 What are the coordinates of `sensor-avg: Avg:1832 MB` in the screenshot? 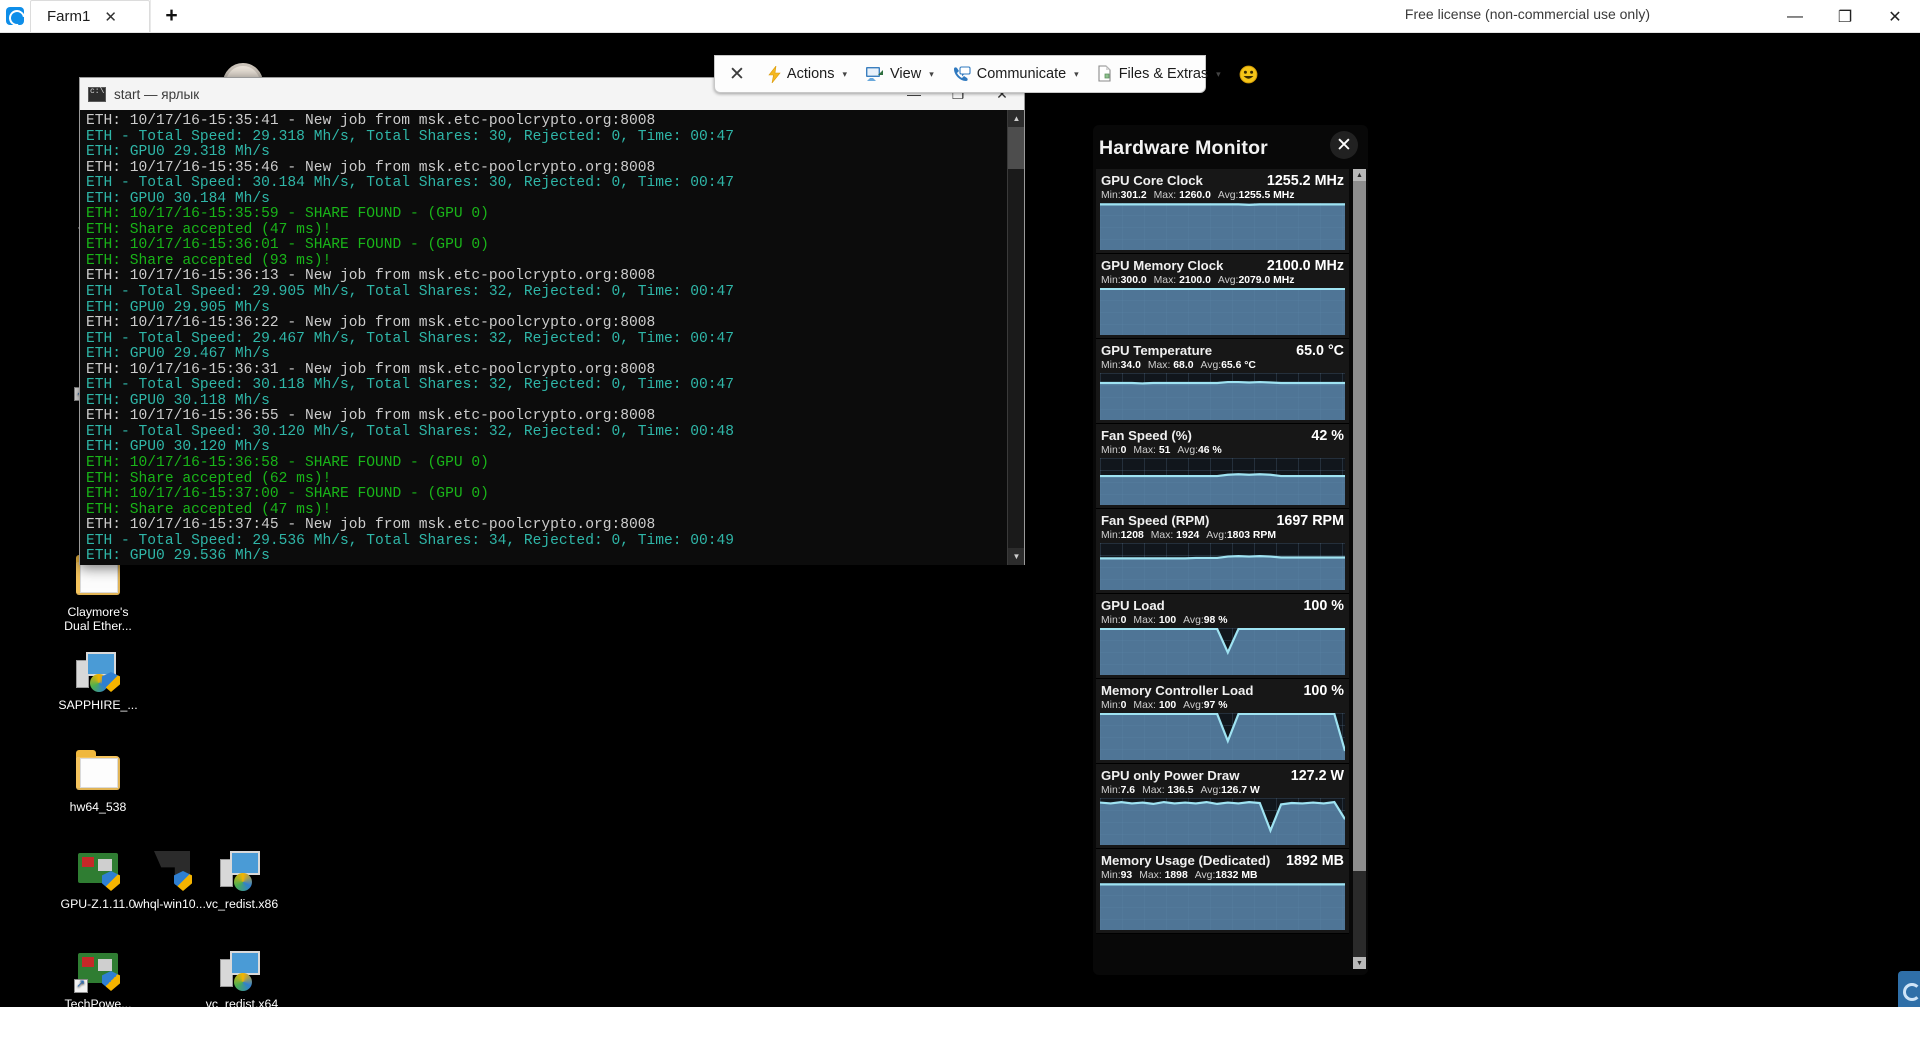 It's located at (1226, 875).